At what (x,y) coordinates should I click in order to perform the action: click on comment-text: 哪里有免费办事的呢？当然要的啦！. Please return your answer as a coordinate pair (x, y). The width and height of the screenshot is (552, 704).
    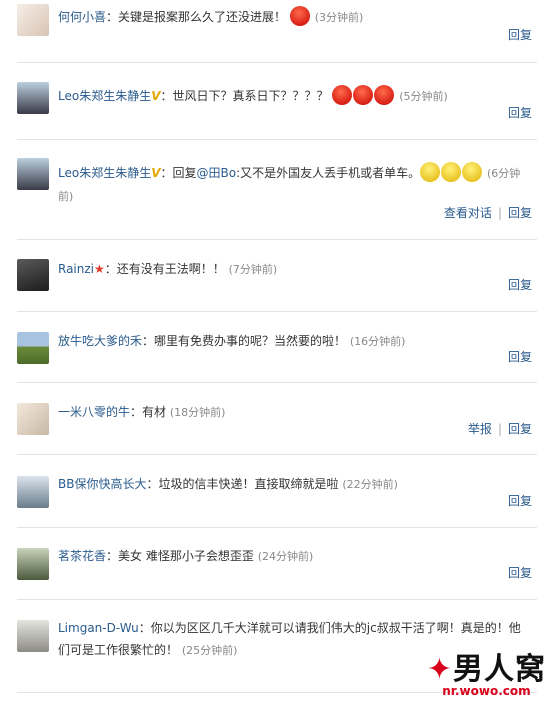
    Looking at the image, I should click on (250, 341).